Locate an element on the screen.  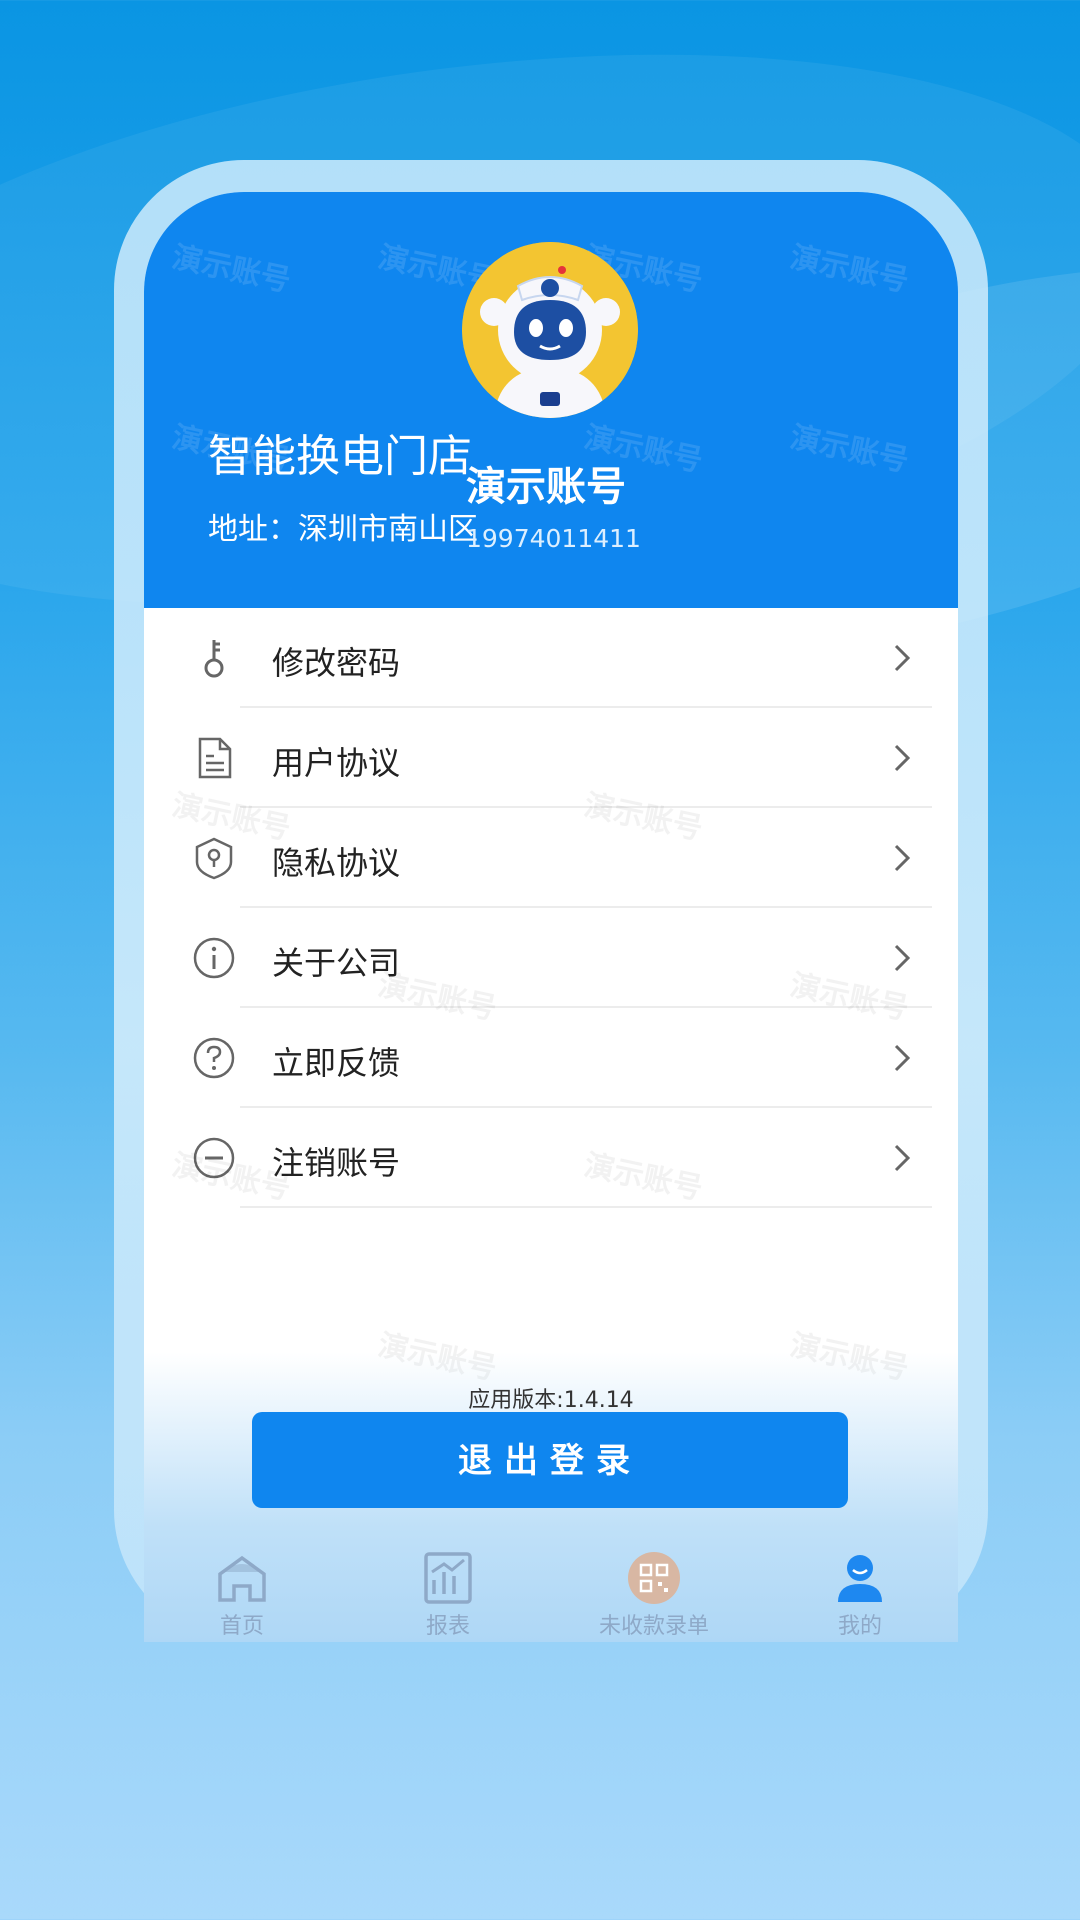
menu-item-privacy-policy: 隐私协议 is located at coordinates (551, 858).